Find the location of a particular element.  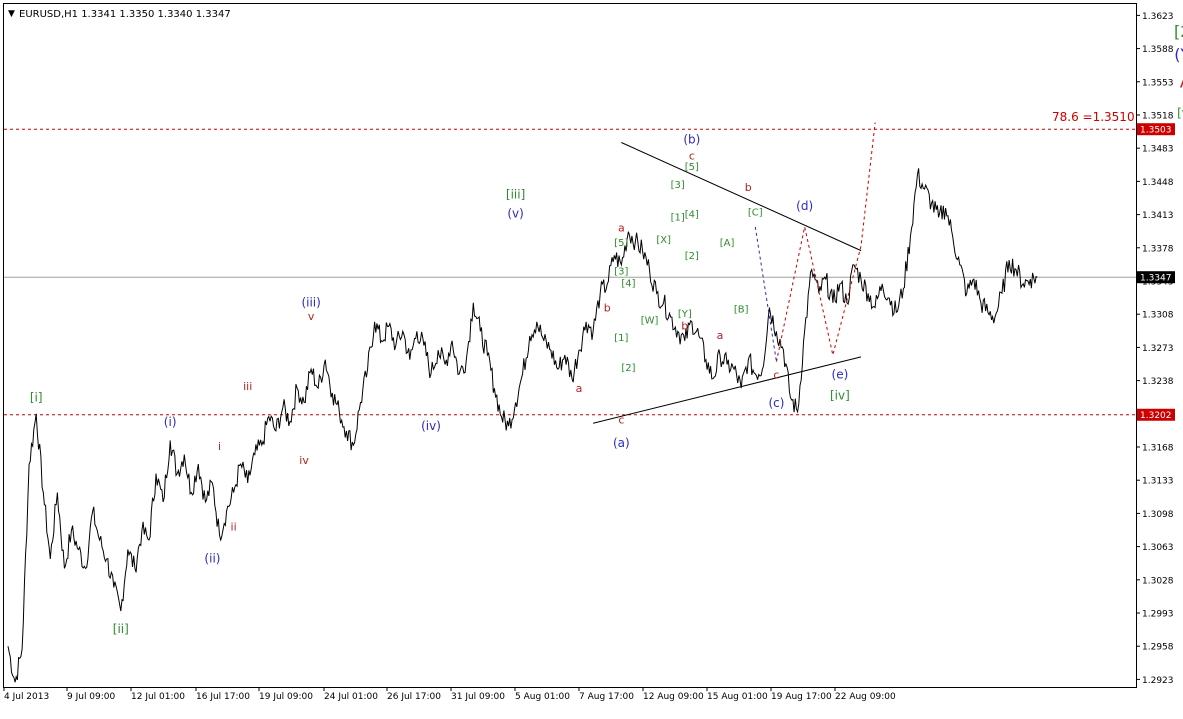

time-tick-label: 19 Aug 17:00 is located at coordinates (801, 697).